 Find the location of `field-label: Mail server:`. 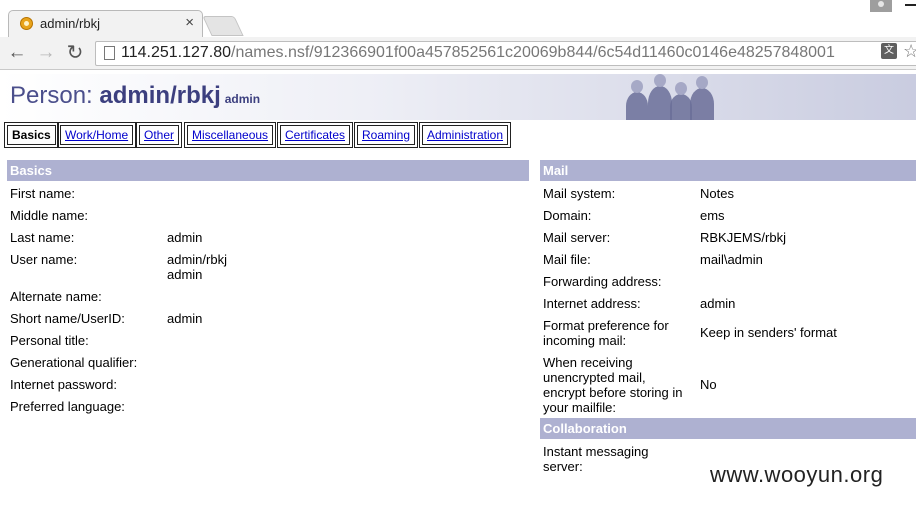

field-label: Mail server: is located at coordinates (577, 237).